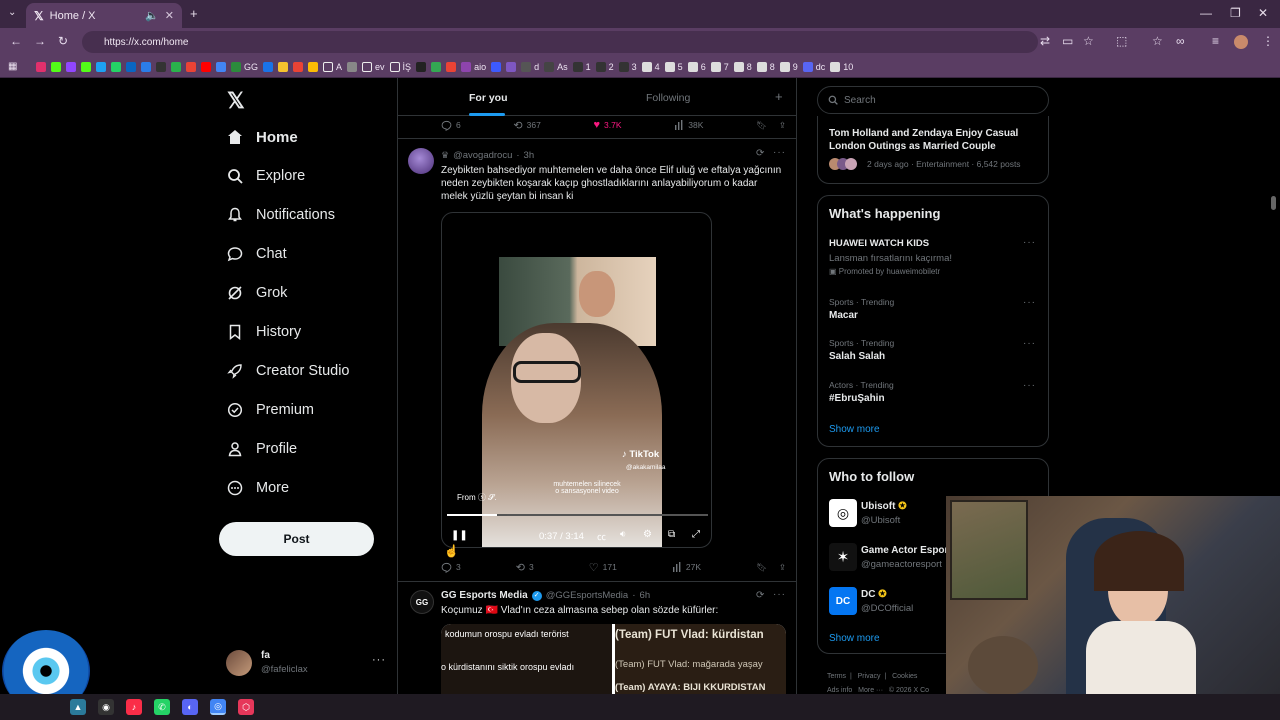 The height and width of the screenshot is (720, 1280). Describe the element at coordinates (673, 66) in the screenshot. I see `bookmark-item: 5` at that location.